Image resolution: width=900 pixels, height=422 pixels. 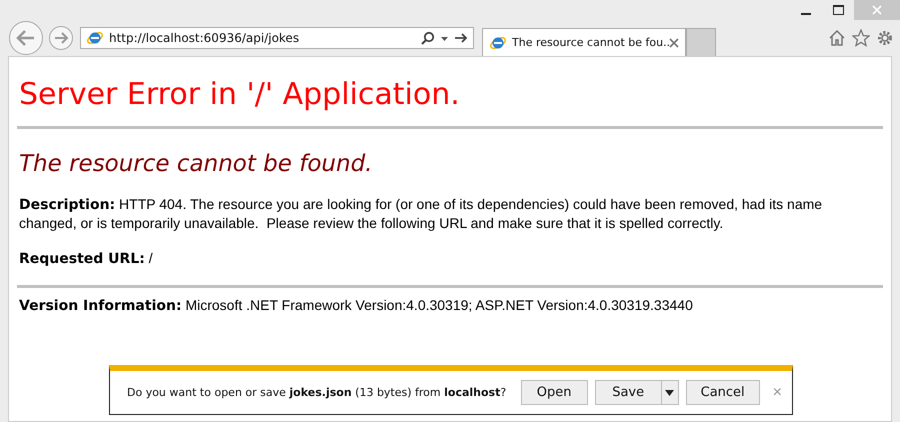 I want to click on cancel-button: Cancel, so click(x=723, y=392).